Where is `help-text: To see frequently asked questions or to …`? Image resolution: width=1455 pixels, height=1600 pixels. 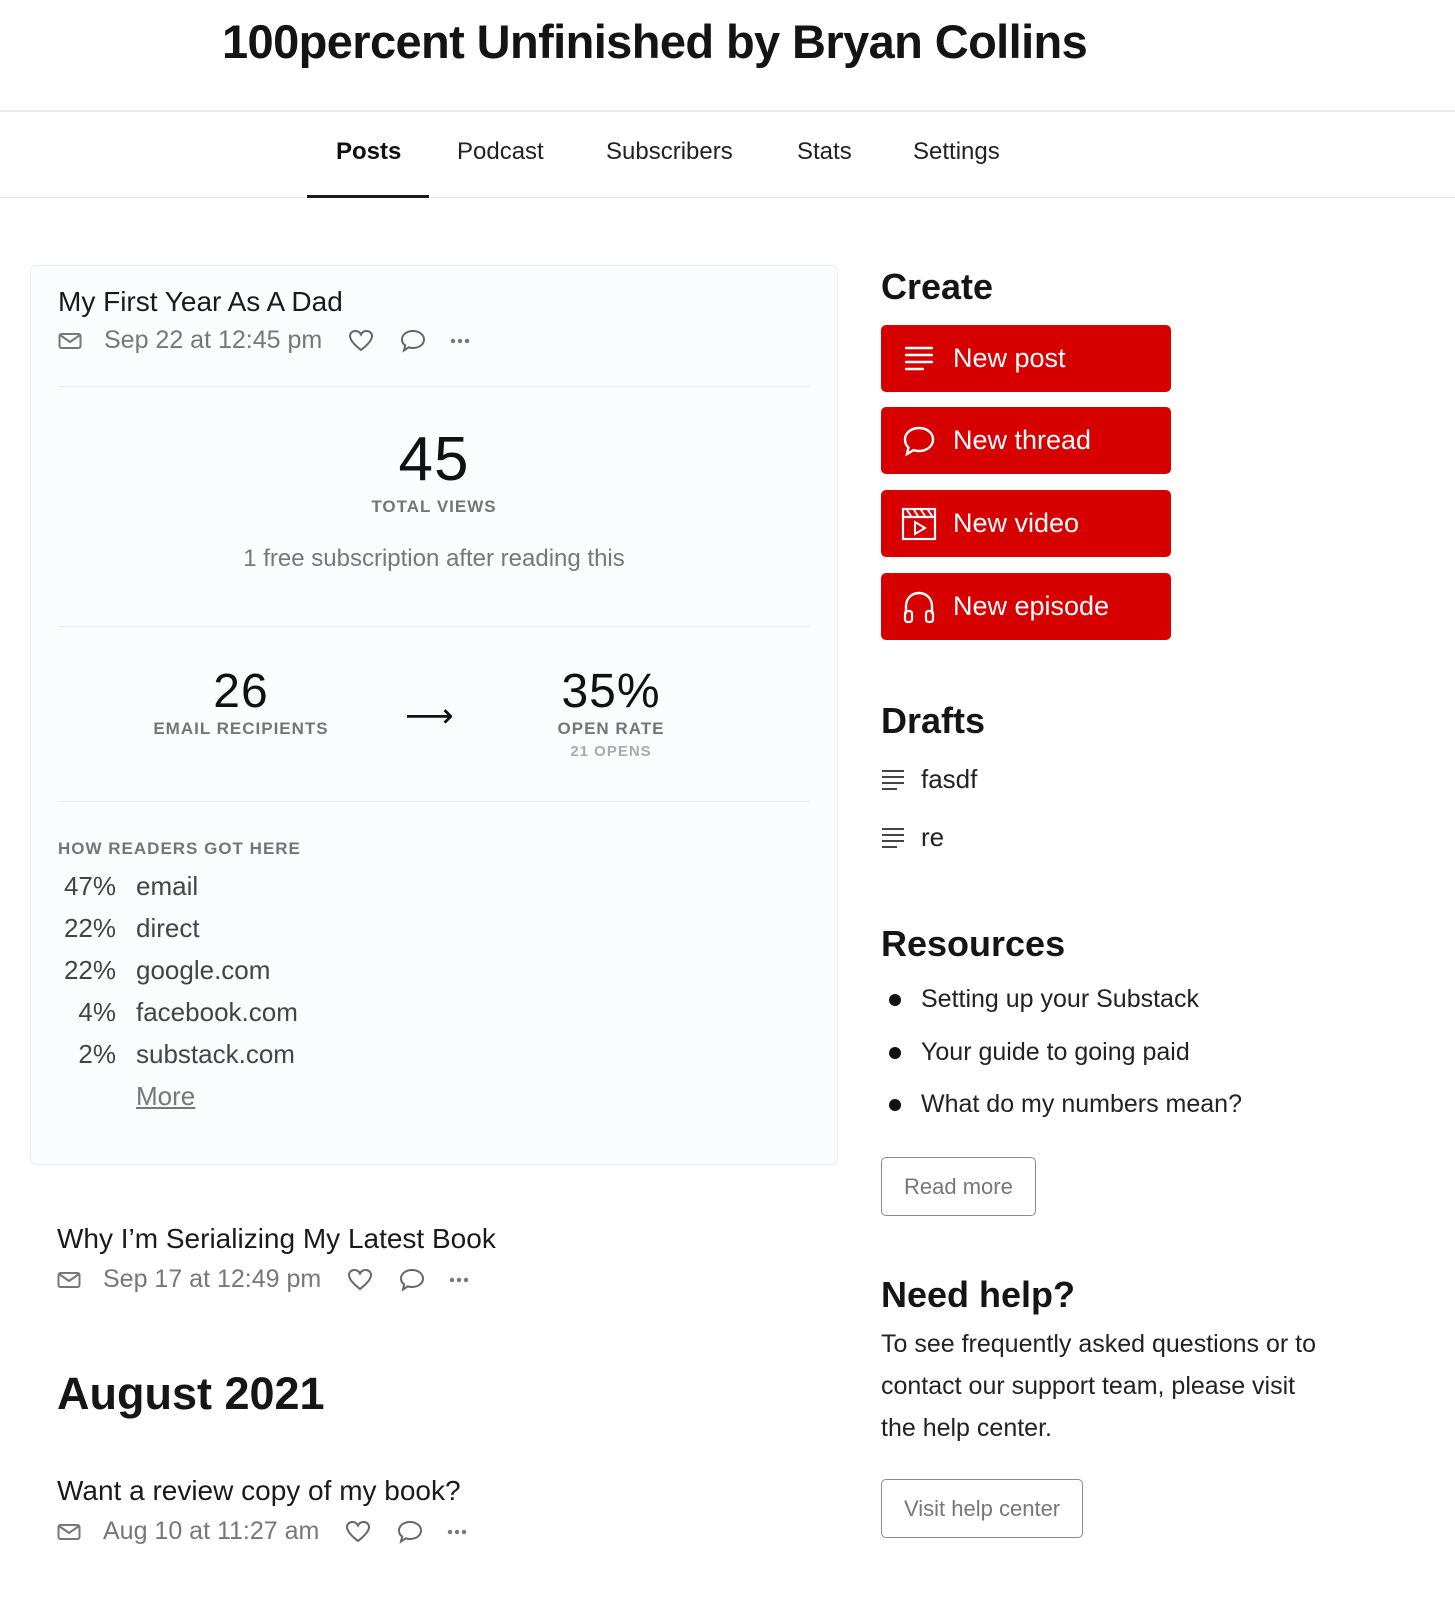 help-text: To see frequently asked questions or to … is located at coordinates (1098, 1386).